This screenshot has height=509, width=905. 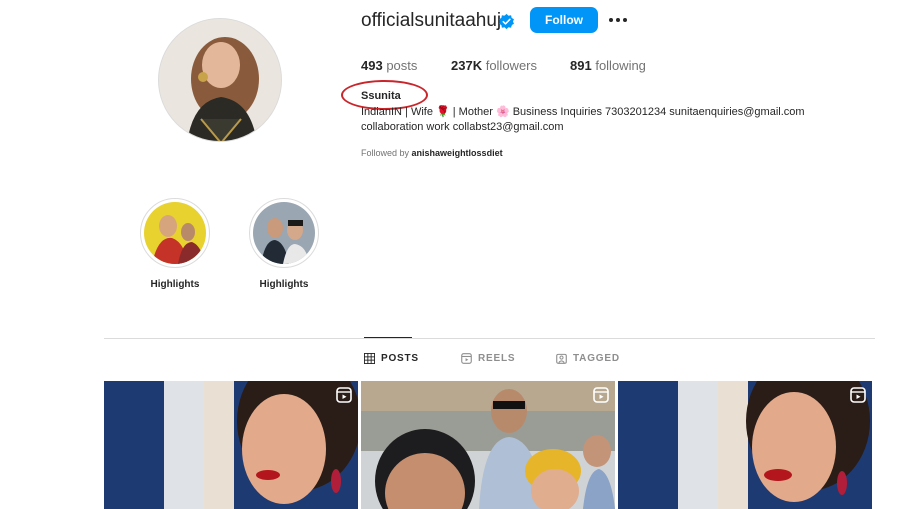 What do you see at coordinates (372, 65) in the screenshot?
I see `posts-count-value: 493` at bounding box center [372, 65].